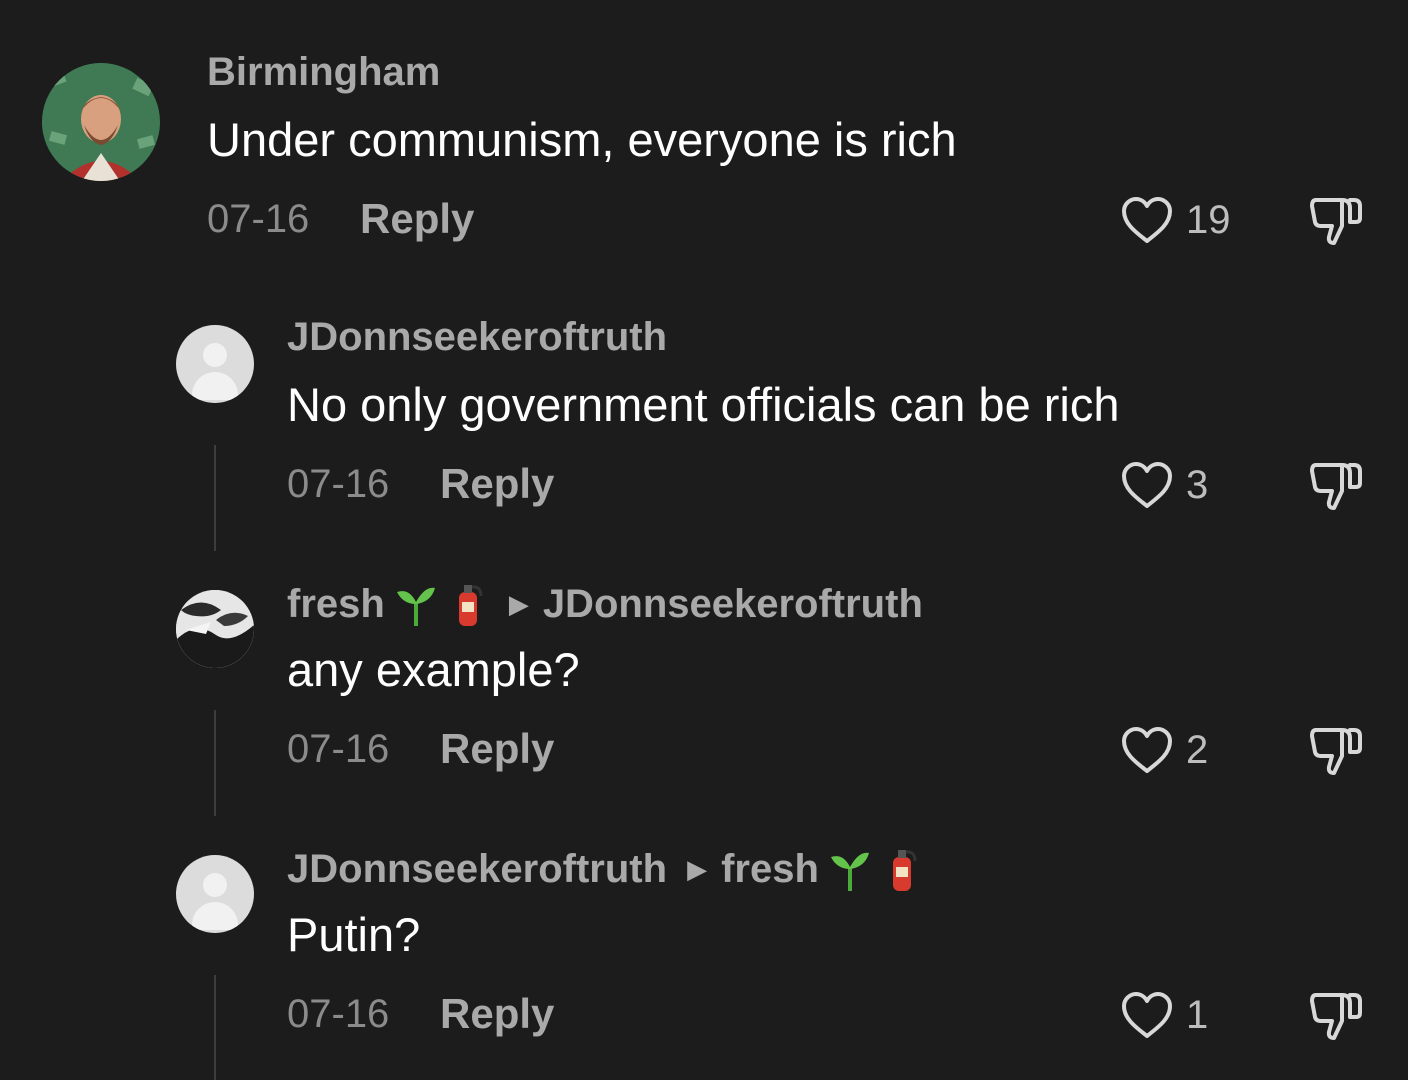 This screenshot has width=1408, height=1080. Describe the element at coordinates (1197, 1014) in the screenshot. I see `like-count: 1` at that location.